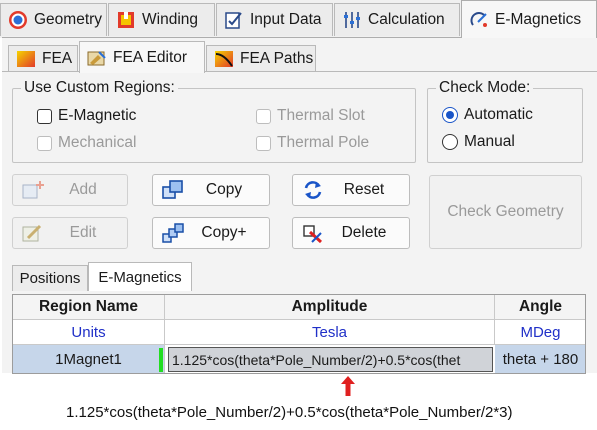 This screenshot has height=430, width=597. I want to click on column-header-amplitude: Amplitude, so click(330, 307).